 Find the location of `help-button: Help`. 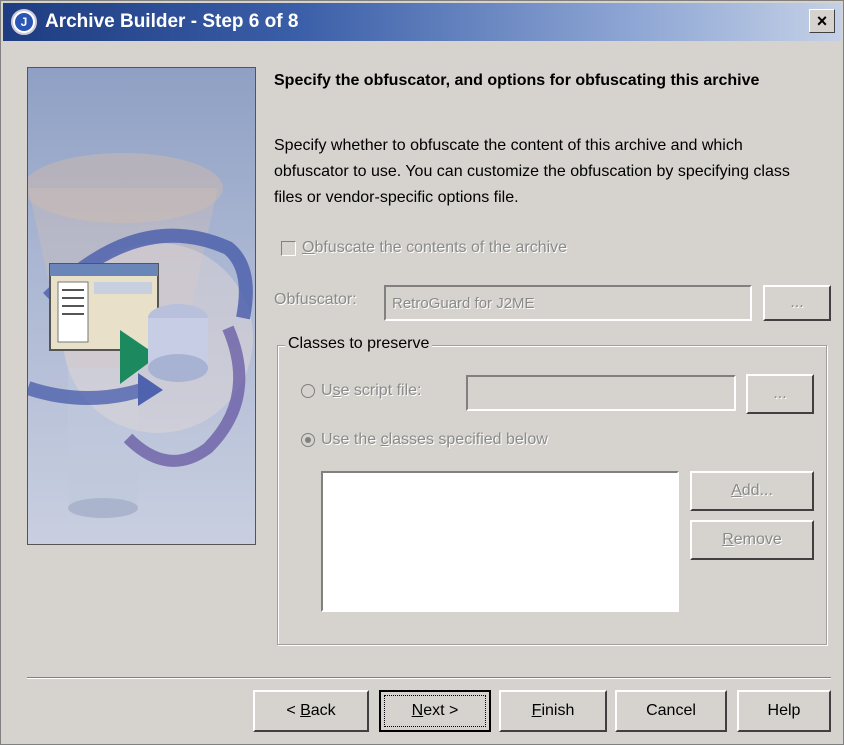

help-button: Help is located at coordinates (784, 711).